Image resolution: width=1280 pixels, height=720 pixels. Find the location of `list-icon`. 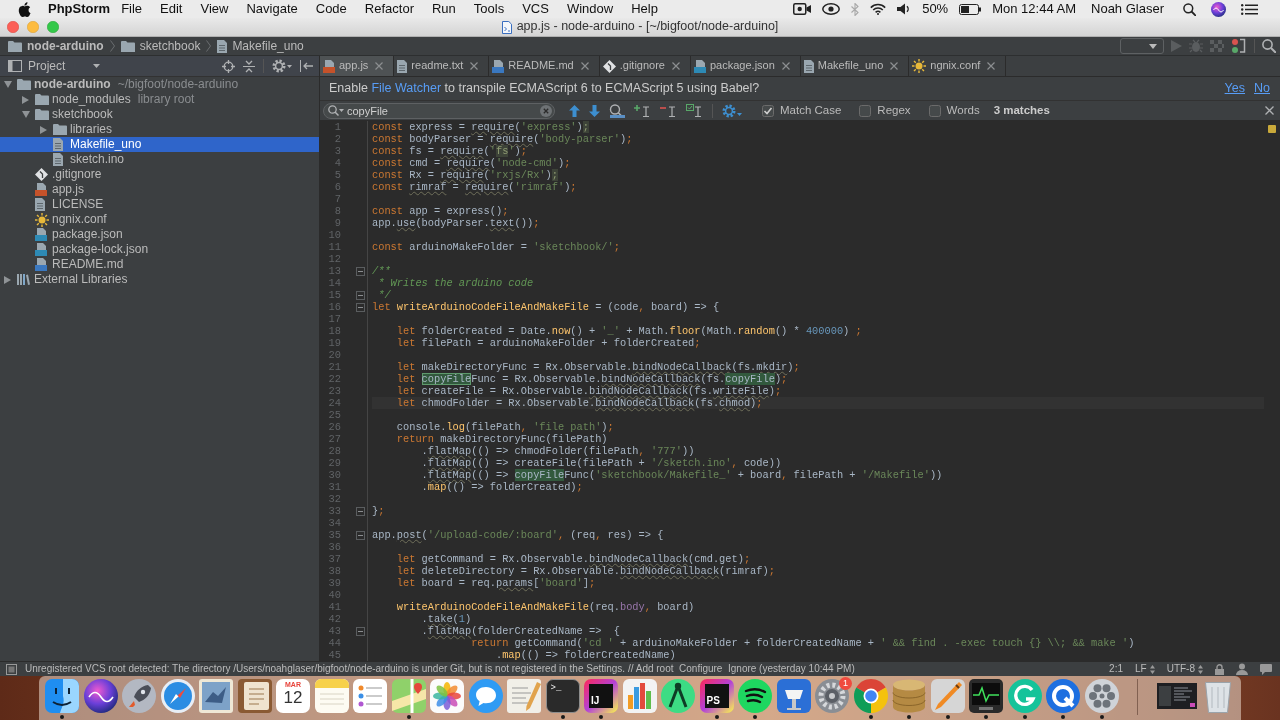

list-icon is located at coordinates (1249, 9).